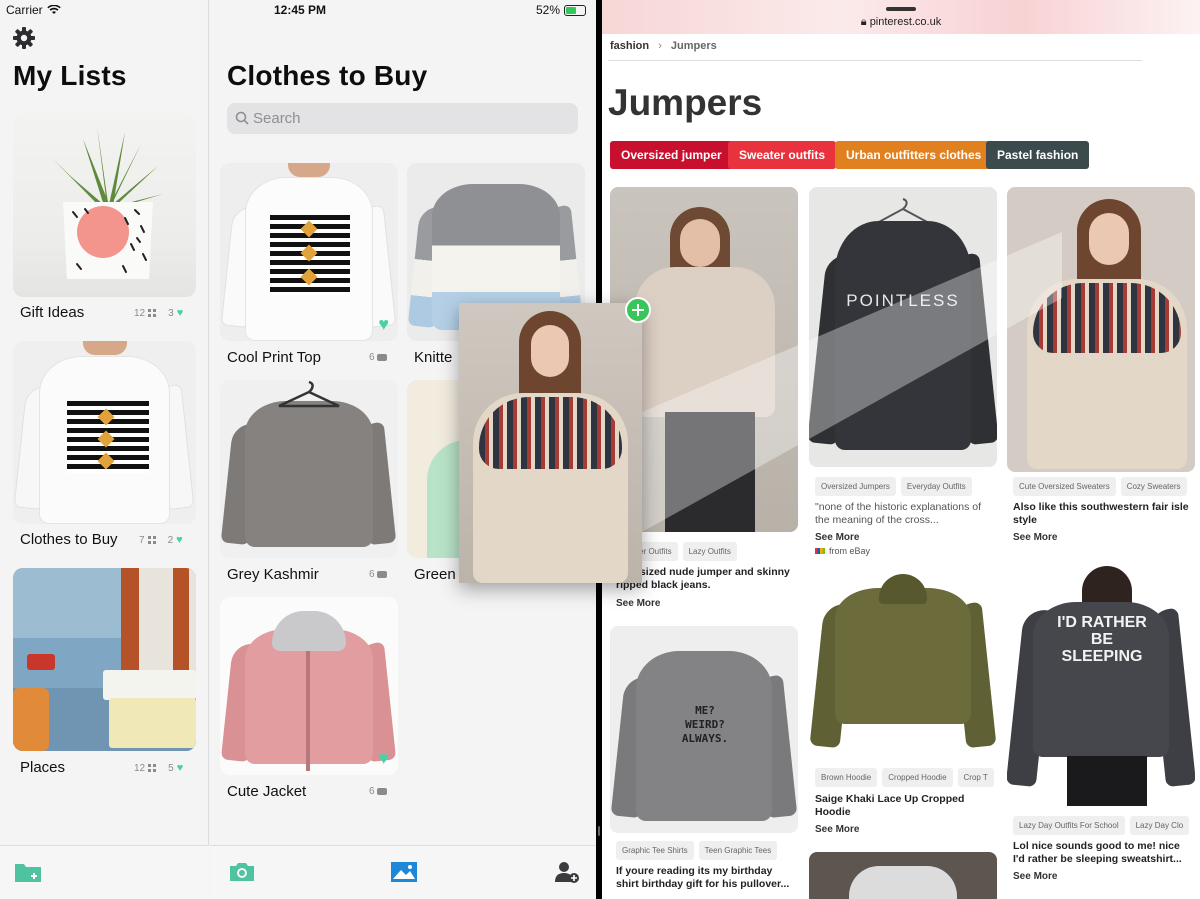 The height and width of the screenshot is (899, 1200). I want to click on tag: Cropped Hoodie, so click(917, 777).